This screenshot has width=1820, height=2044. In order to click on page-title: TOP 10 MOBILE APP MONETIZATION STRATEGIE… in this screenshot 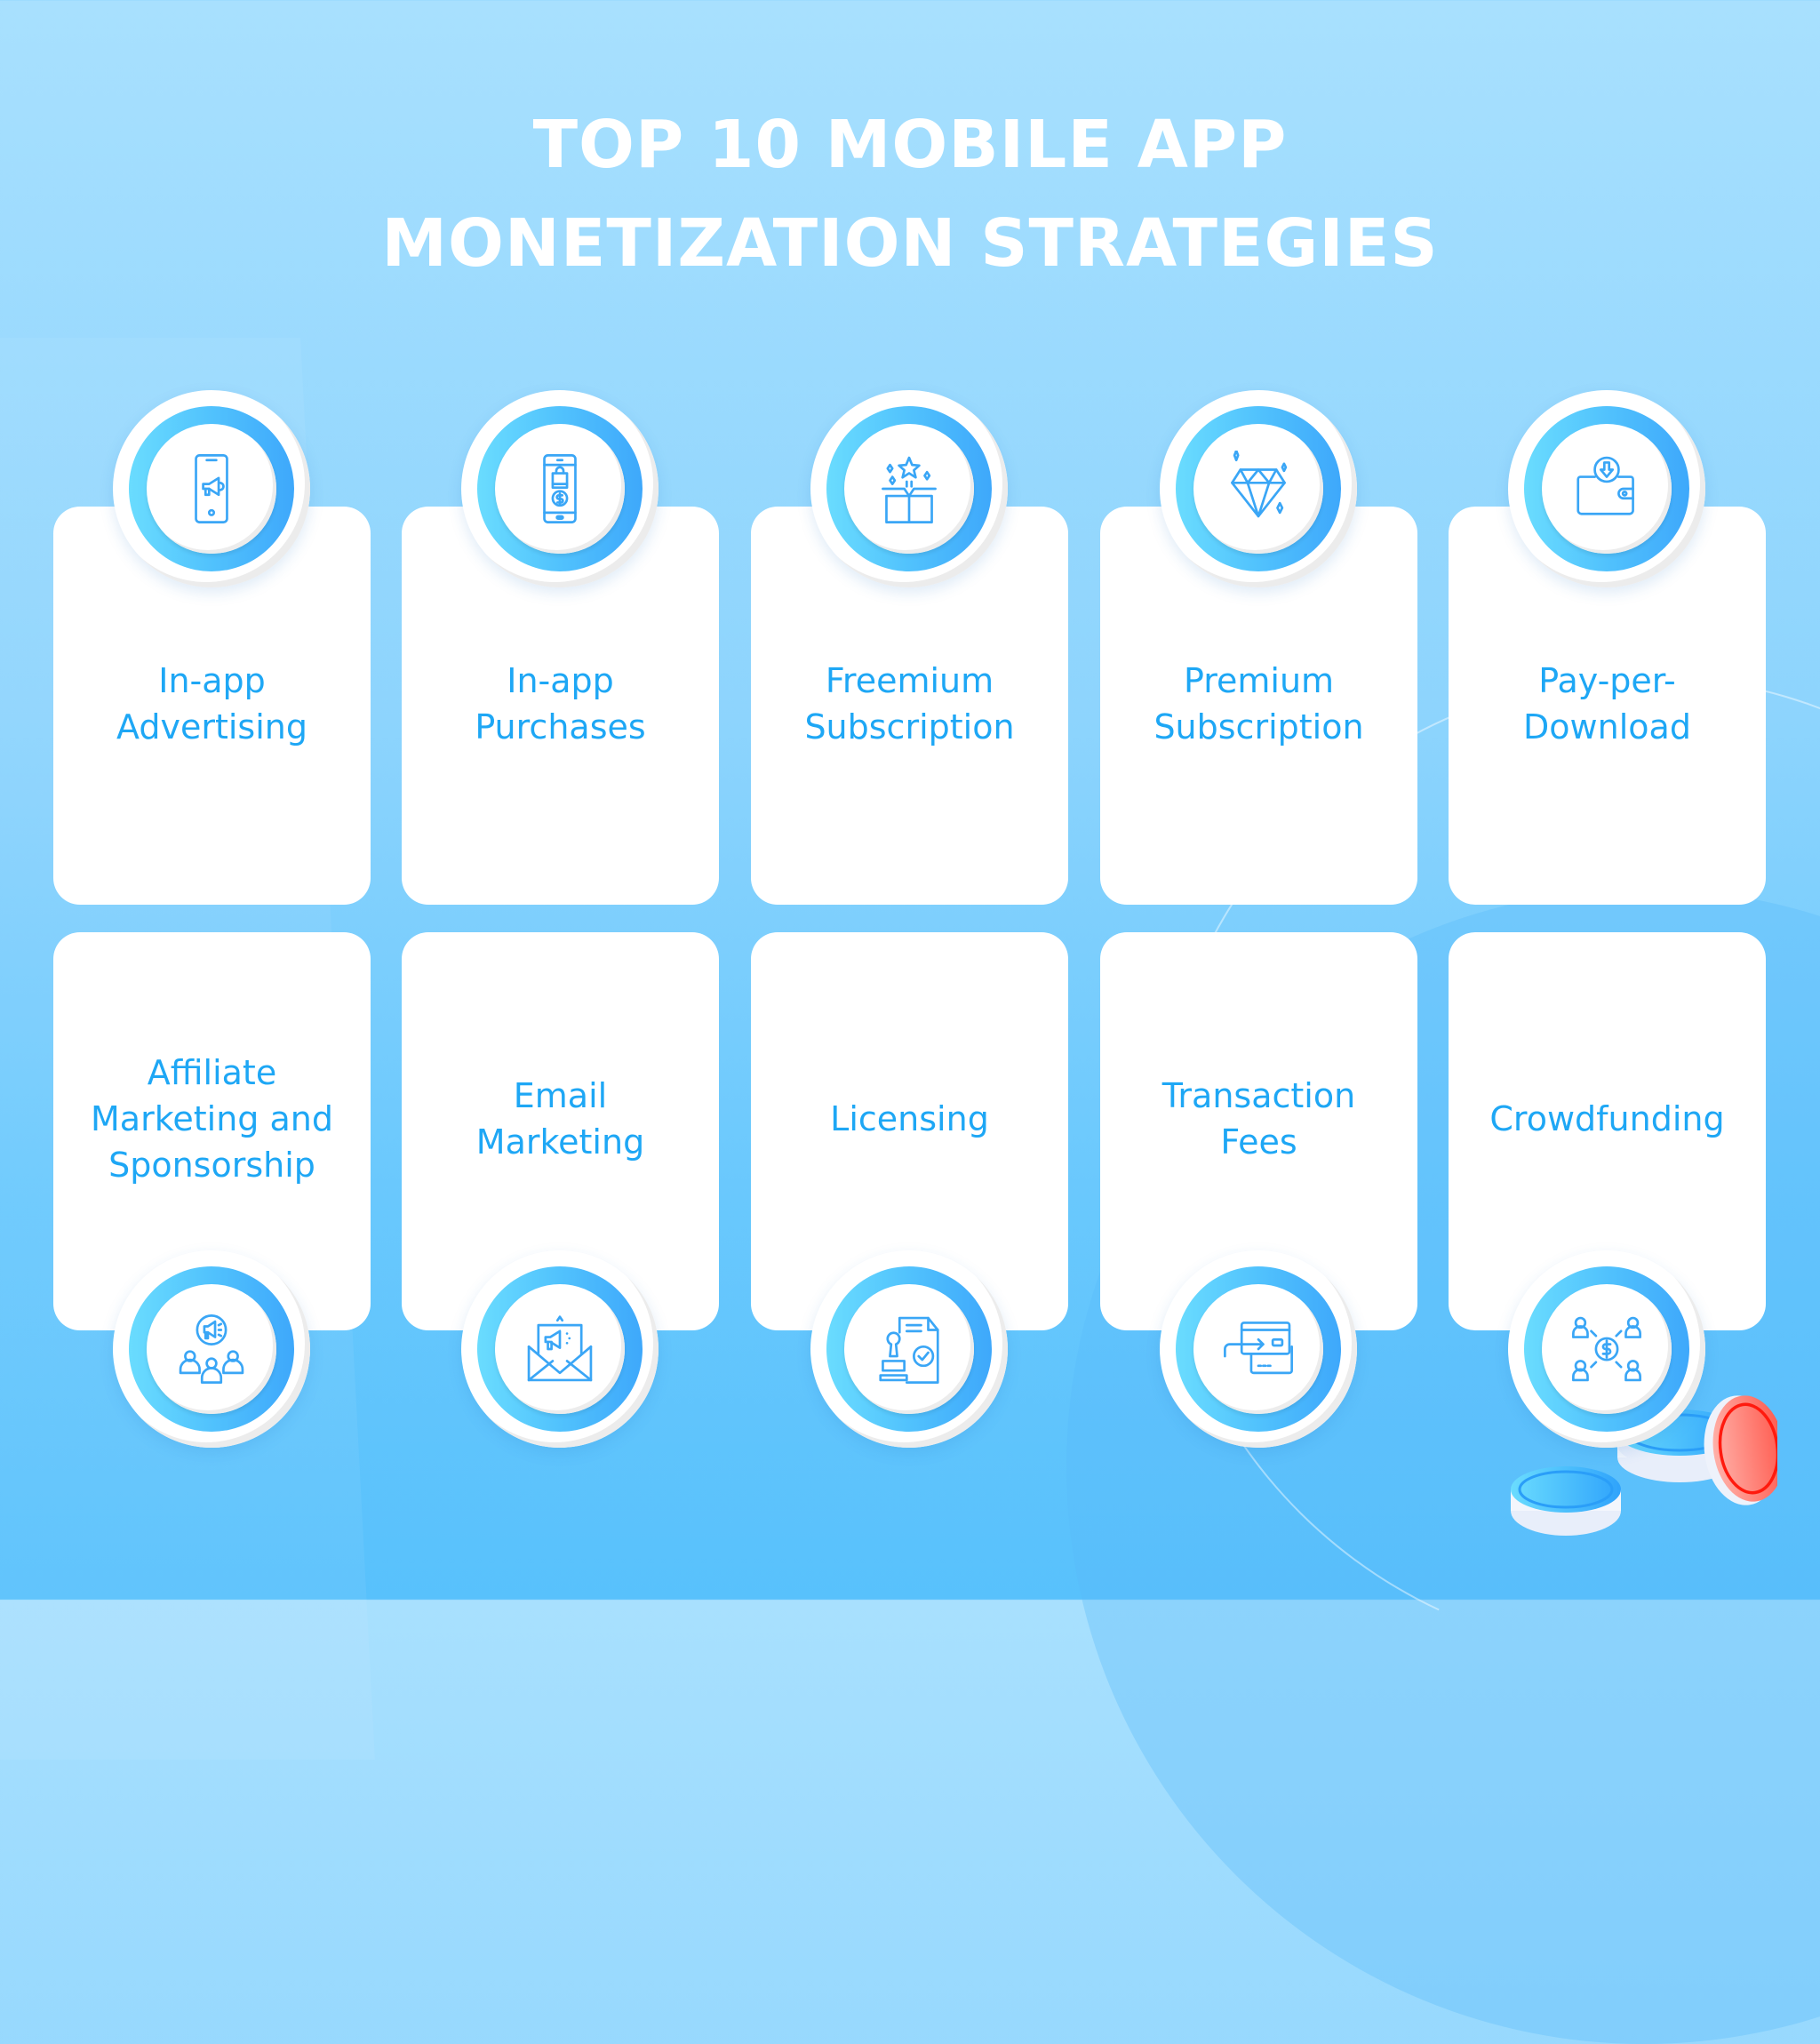, I will do `click(910, 194)`.